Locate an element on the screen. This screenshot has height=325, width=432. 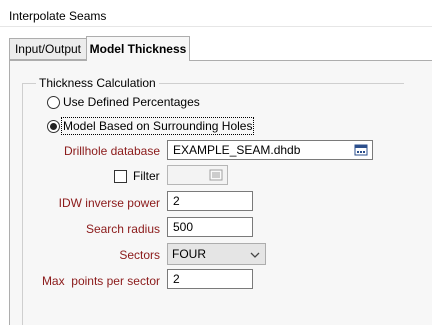
radio-label: Model Based on Surrounding Holes is located at coordinates (157, 126).